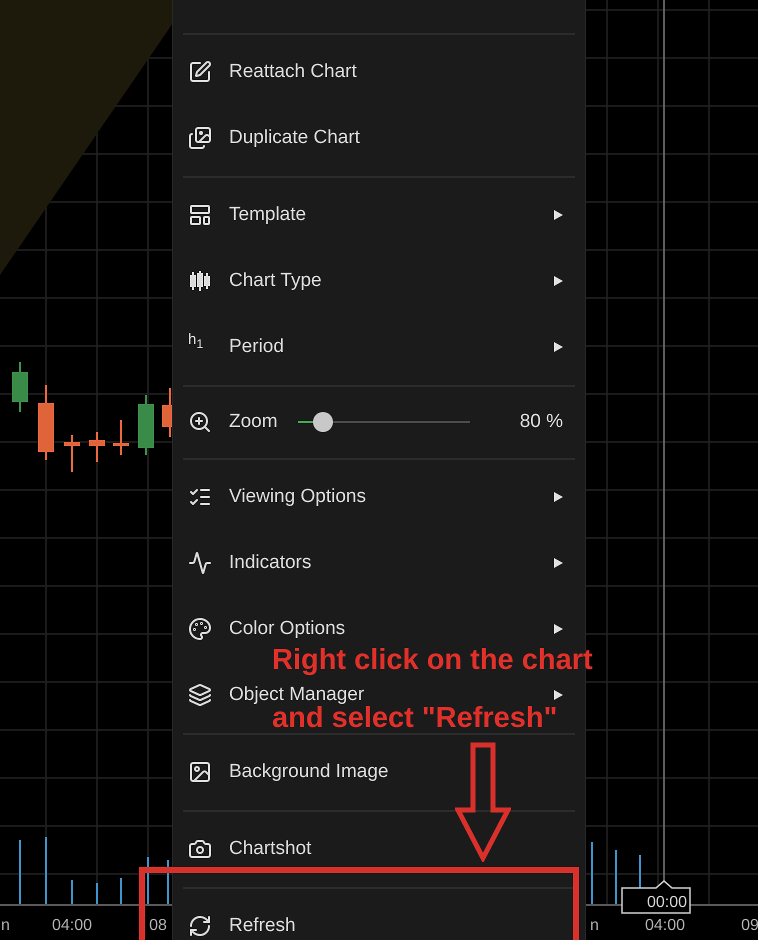 This screenshot has height=940, width=758. Describe the element at coordinates (270, 563) in the screenshot. I see `menu-item: Indicators` at that location.